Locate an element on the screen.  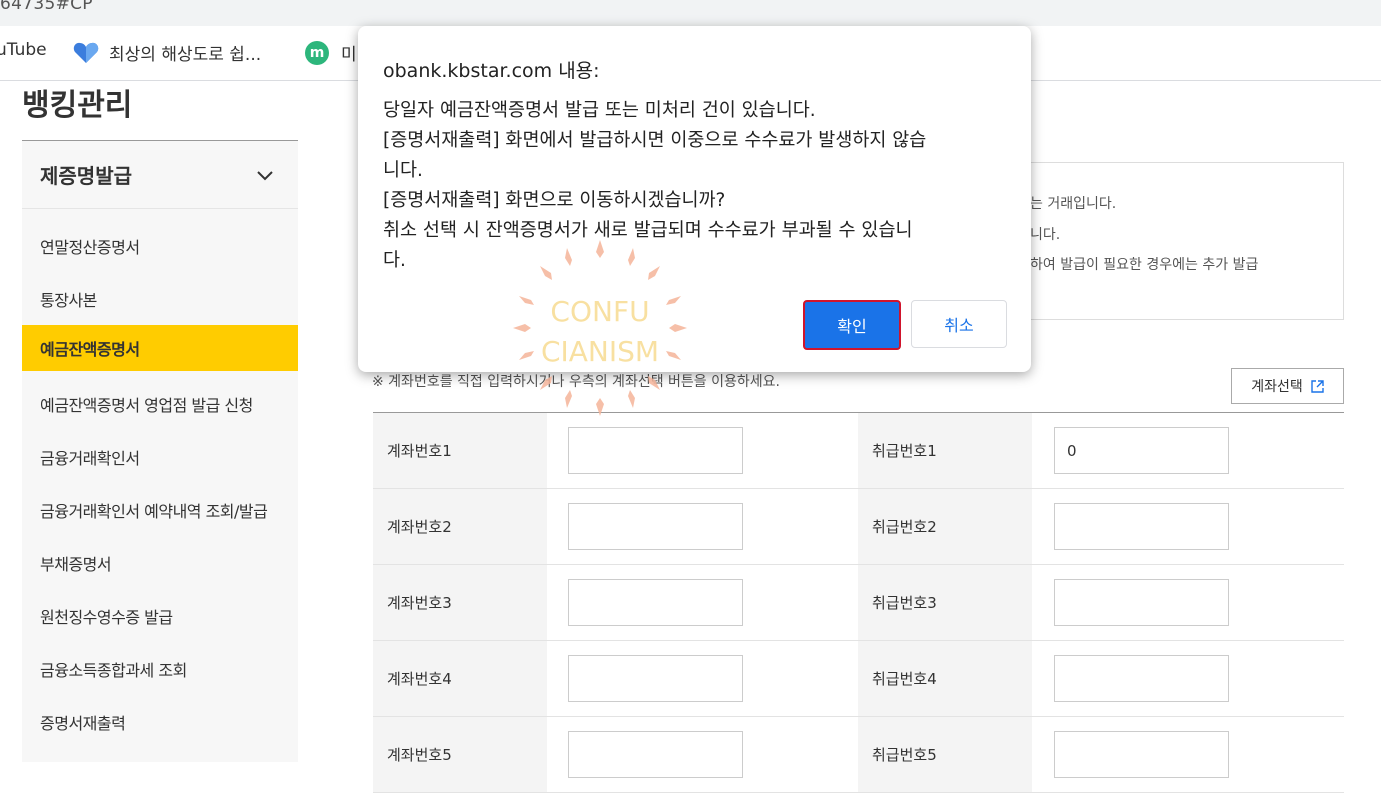
account-number-label: 계좌번호3 is located at coordinates (460, 602).